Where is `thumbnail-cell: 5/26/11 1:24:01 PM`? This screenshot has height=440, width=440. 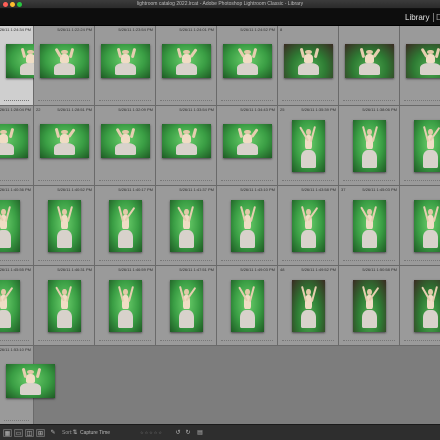
thumbnail-cell: 5/26/11 1:24:01 PM is located at coordinates (186, 66).